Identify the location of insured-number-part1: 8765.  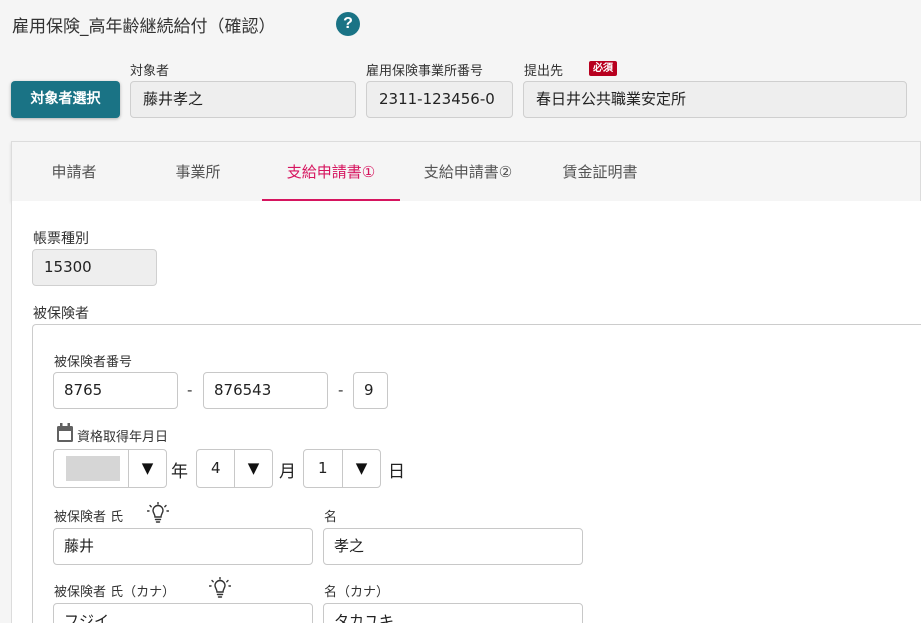
(115, 390).